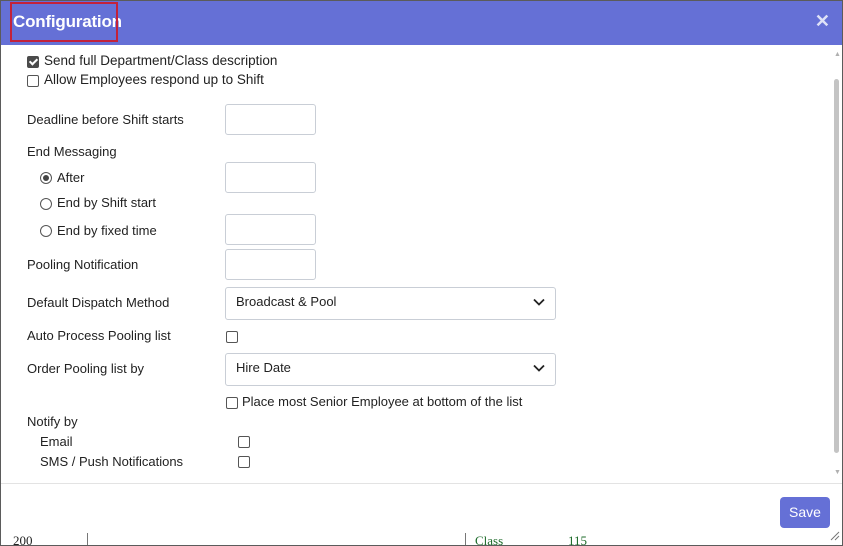 Image resolution: width=843 pixels, height=546 pixels. What do you see at coordinates (270, 264) in the screenshot?
I see `pooling-notification-input` at bounding box center [270, 264].